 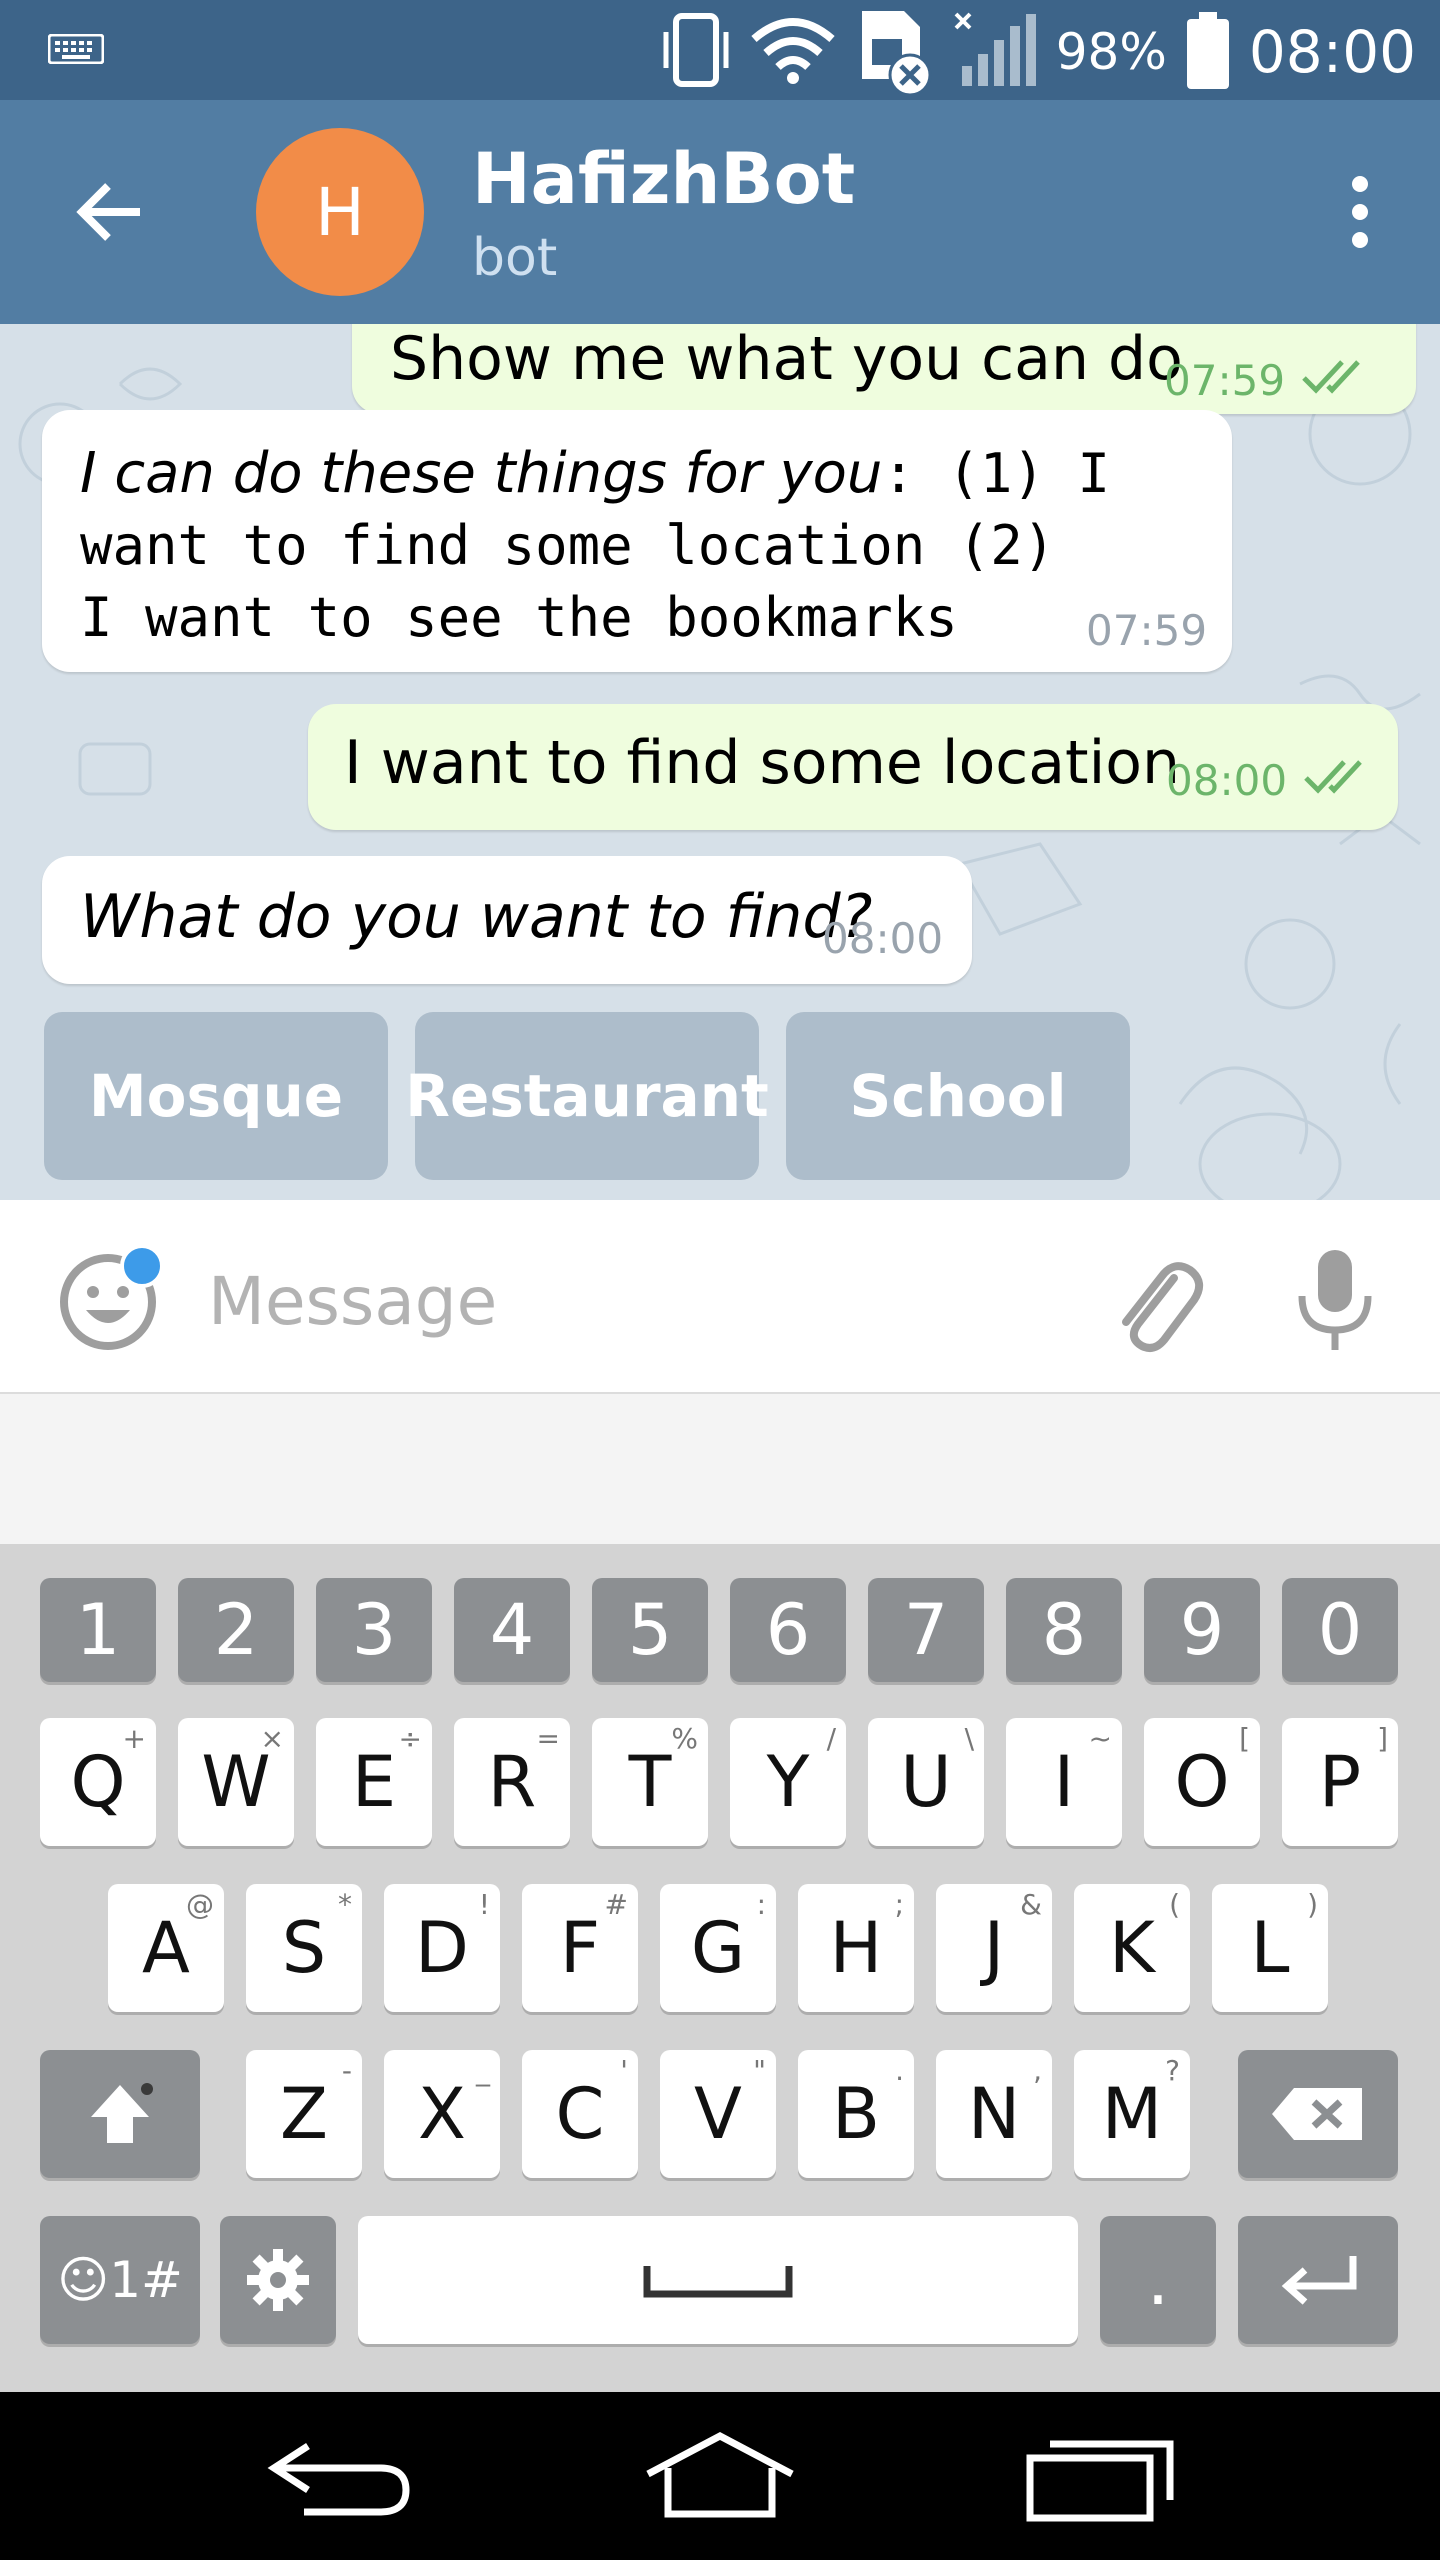 What do you see at coordinates (512, 1782) in the screenshot?
I see `key-r: R =` at bounding box center [512, 1782].